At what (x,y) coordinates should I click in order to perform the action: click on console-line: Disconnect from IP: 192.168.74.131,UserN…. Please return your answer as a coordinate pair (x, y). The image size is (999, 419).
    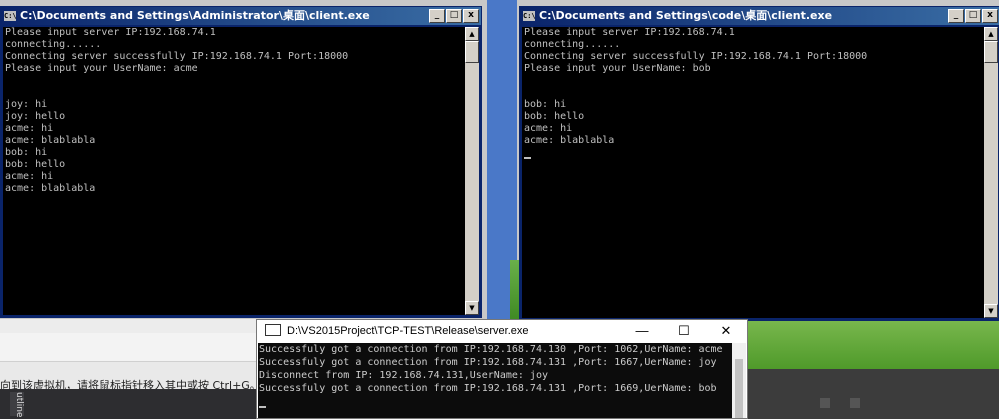
    Looking at the image, I should click on (403, 375).